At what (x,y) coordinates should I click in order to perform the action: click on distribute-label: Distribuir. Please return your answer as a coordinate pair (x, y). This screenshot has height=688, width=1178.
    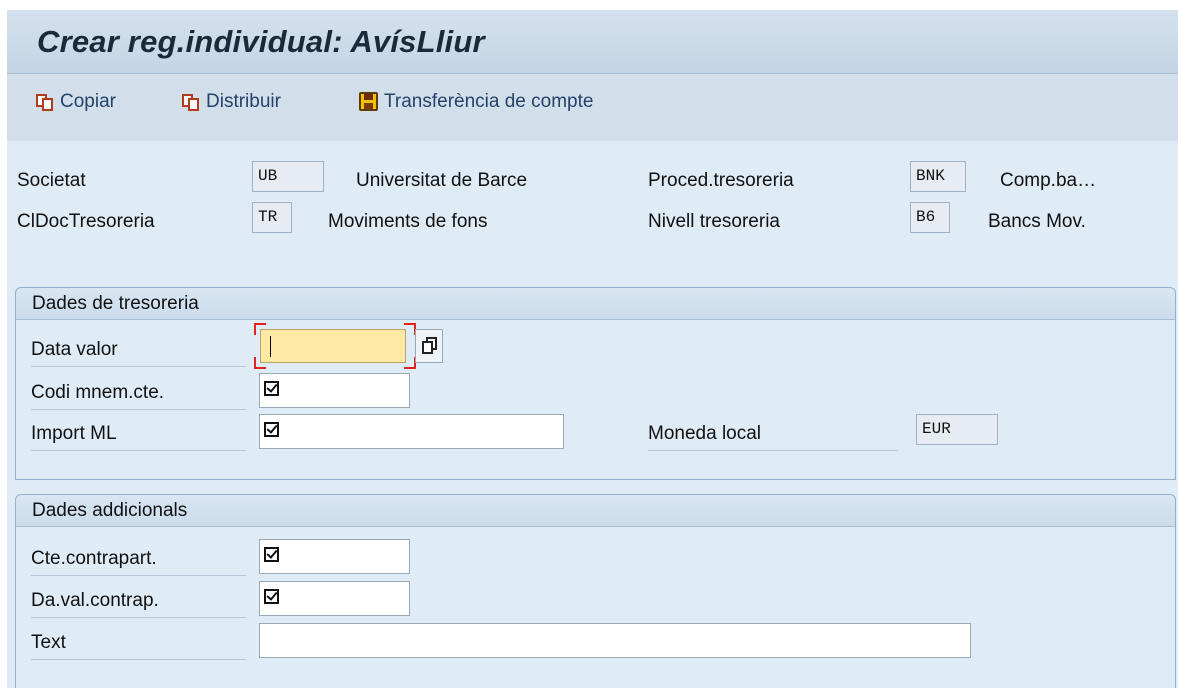
    Looking at the image, I should click on (243, 101).